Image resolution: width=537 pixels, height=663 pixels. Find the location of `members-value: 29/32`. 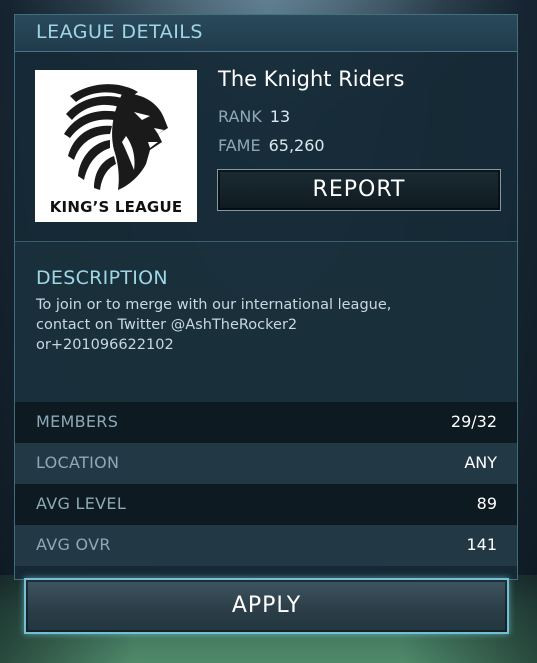

members-value: 29/32 is located at coordinates (473, 421).